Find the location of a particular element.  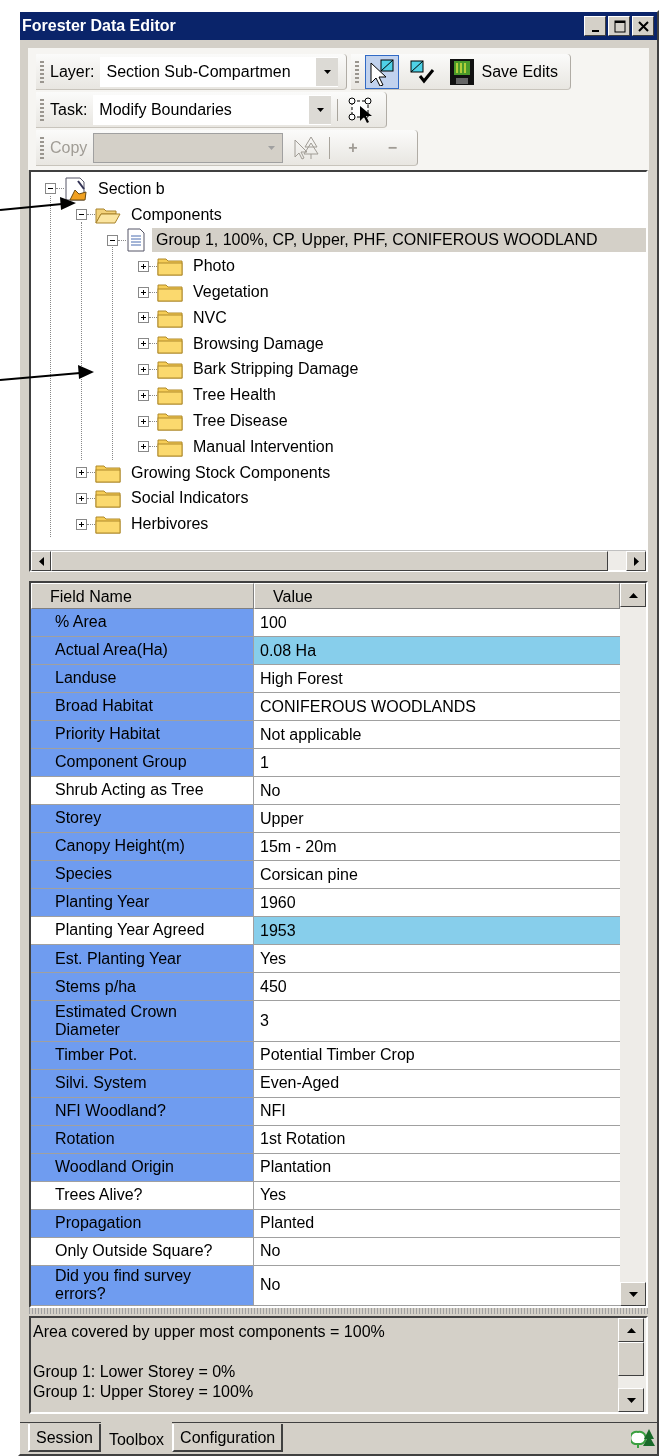

tool-button is located at coordinates (382, 71).